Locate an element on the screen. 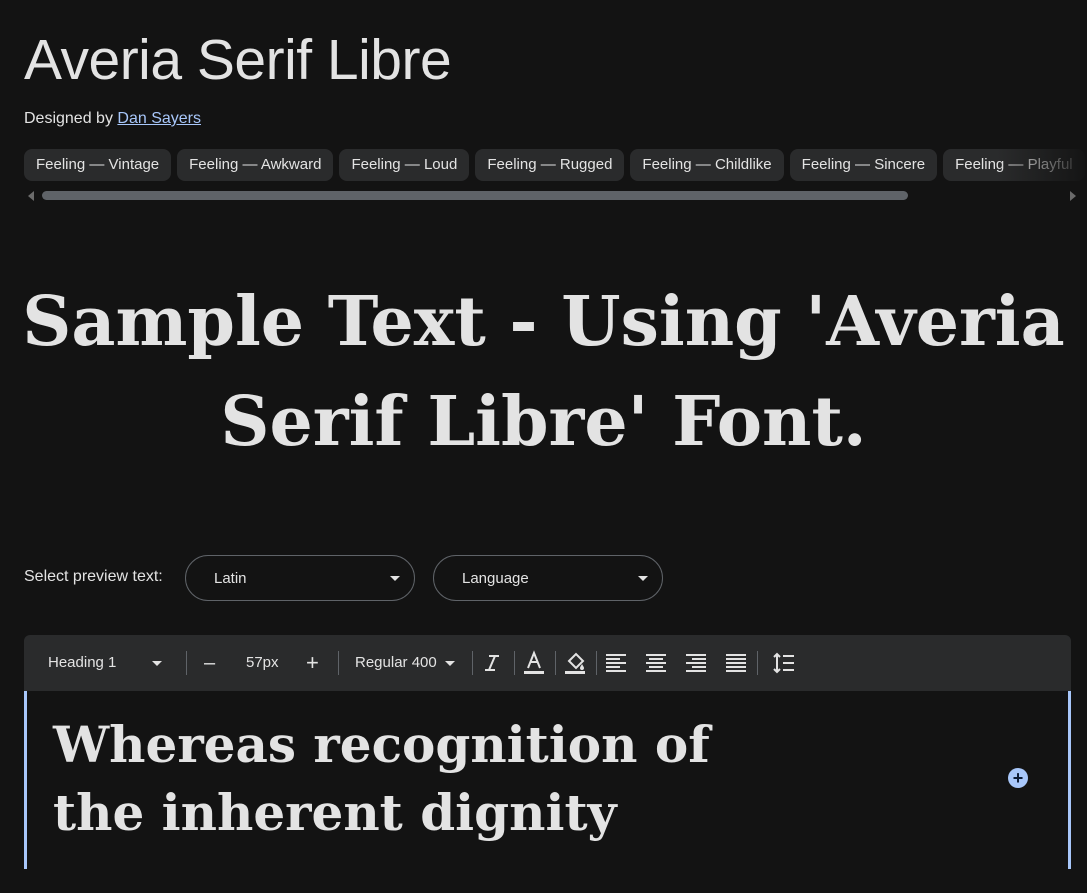 The width and height of the screenshot is (1087, 893). tag-chip: Feeling — Playful is located at coordinates (1014, 165).